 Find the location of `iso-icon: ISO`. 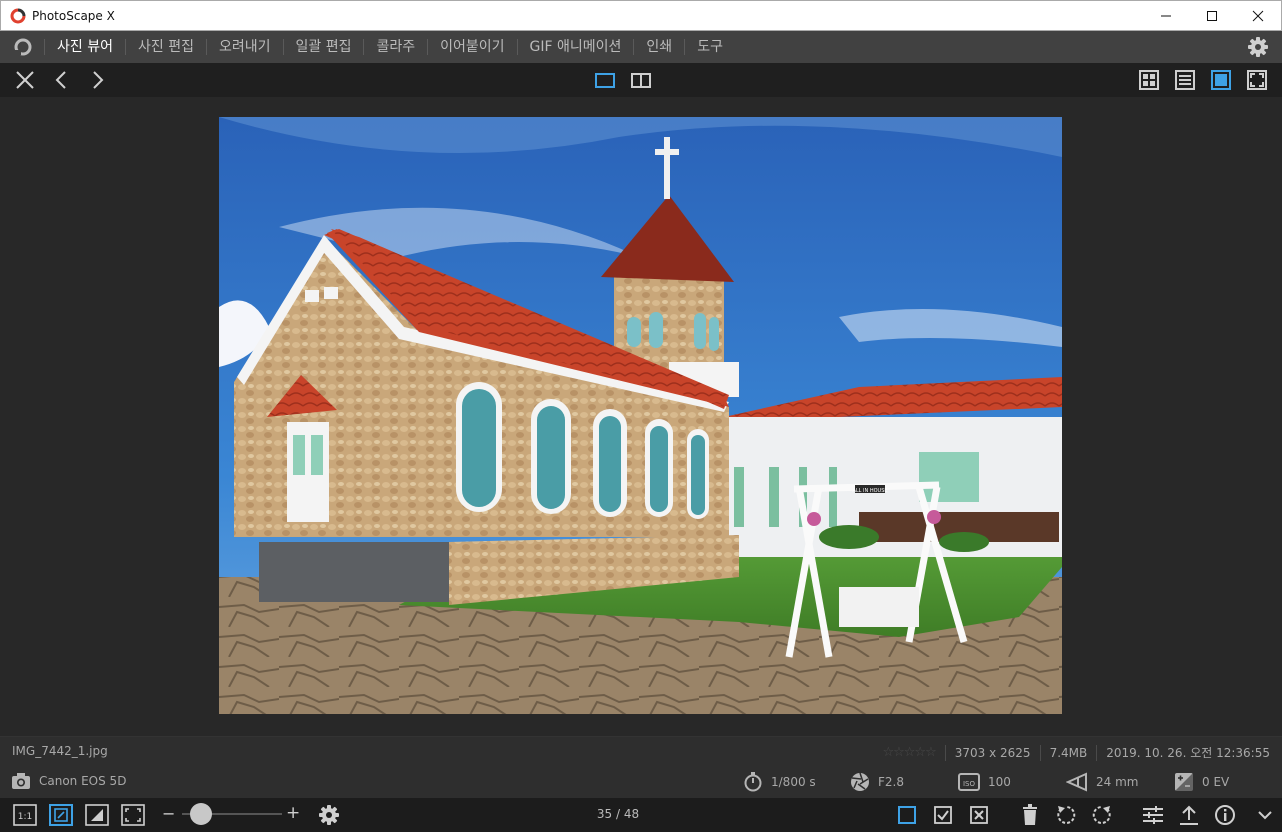

iso-icon: ISO is located at coordinates (969, 782).